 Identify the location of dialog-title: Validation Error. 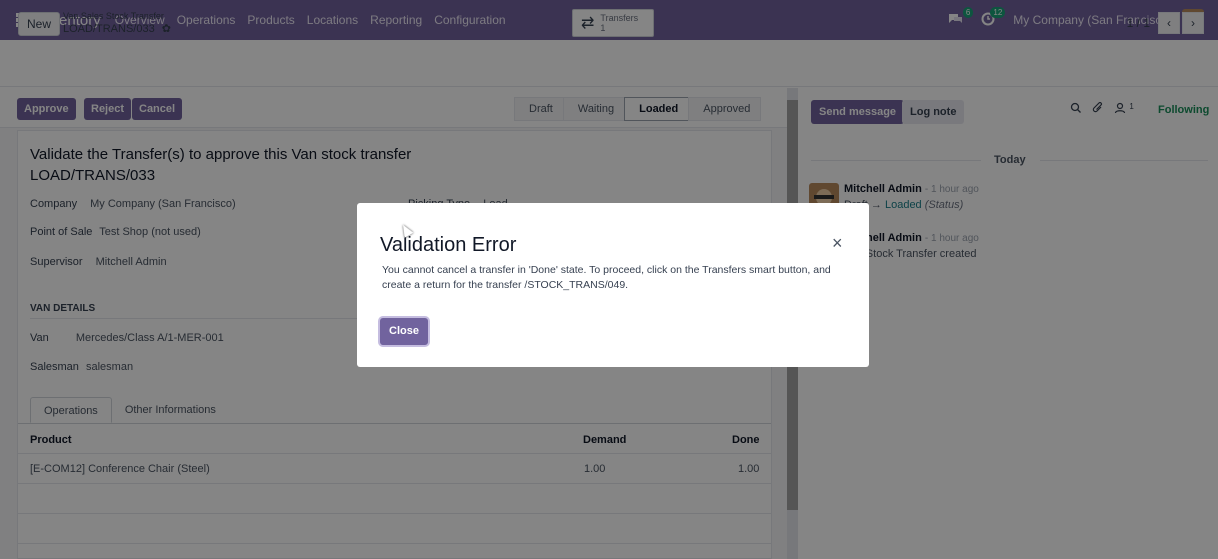
(448, 245).